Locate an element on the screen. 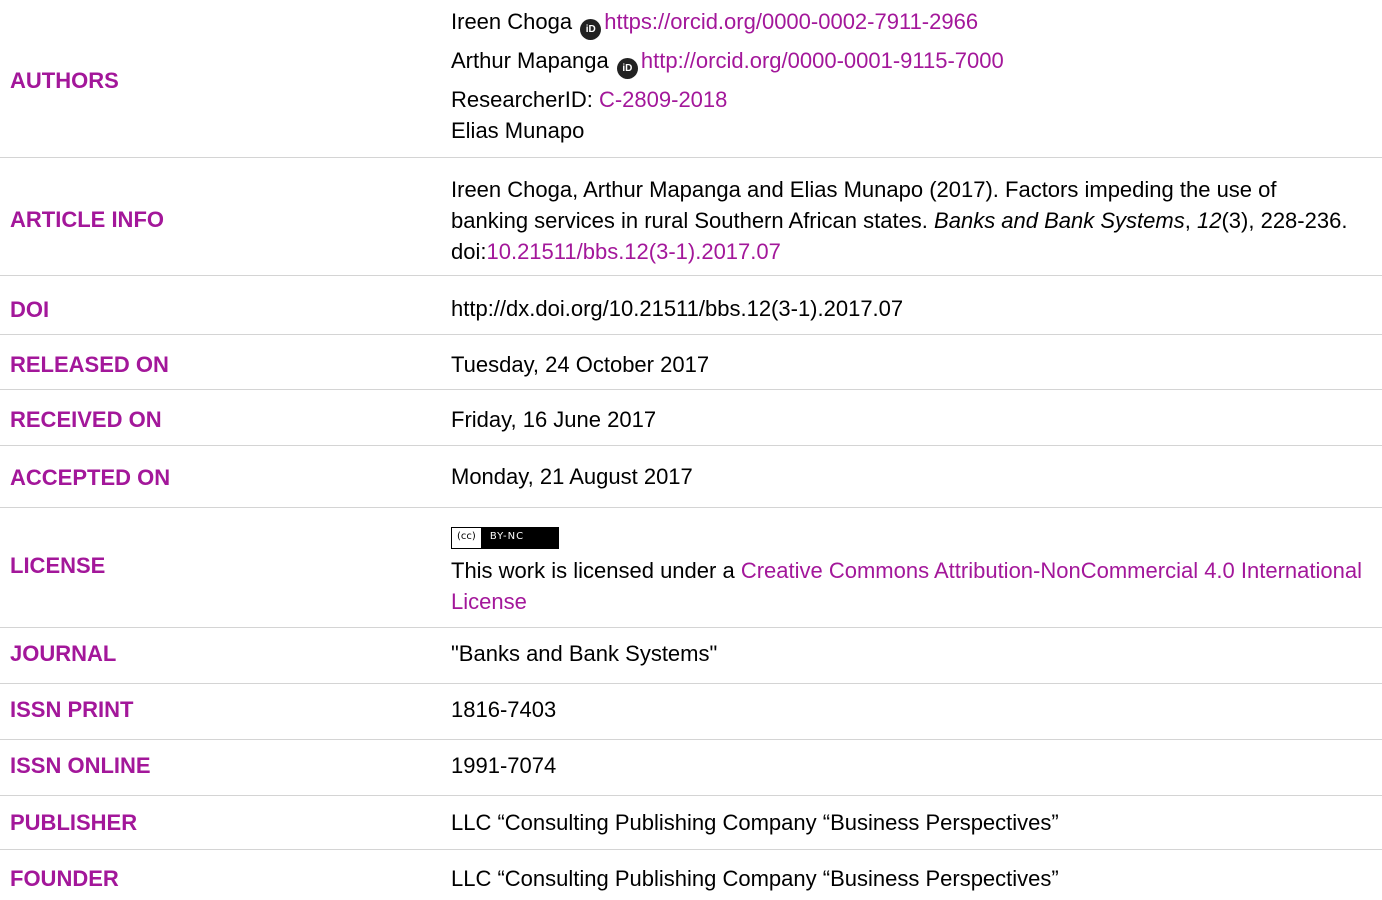 This screenshot has height=900, width=1382. released-label: RELEASED ON is located at coordinates (89, 364).